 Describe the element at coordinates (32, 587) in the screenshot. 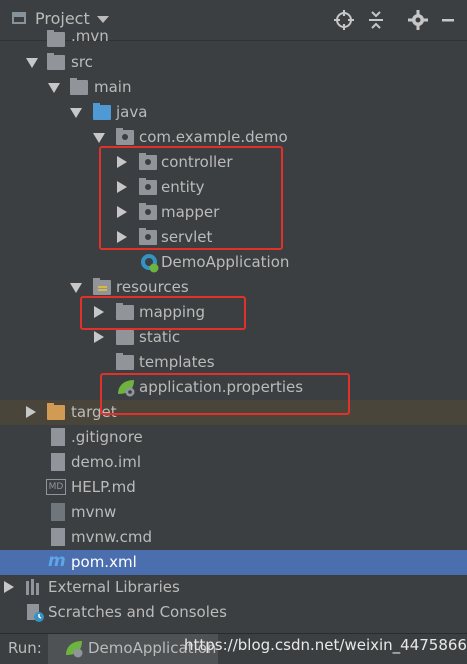

I see `libraries-icon` at that location.